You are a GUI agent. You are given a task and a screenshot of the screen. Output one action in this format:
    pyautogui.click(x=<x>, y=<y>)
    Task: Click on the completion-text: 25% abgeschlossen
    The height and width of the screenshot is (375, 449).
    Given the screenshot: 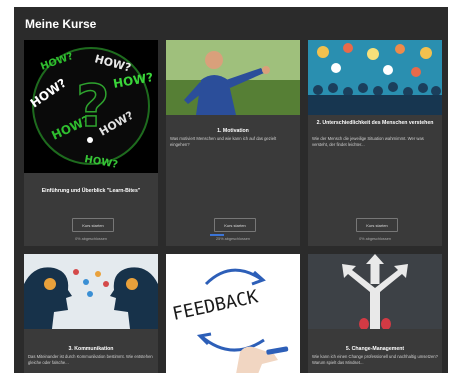 What is the action you would take?
    pyautogui.click(x=233, y=239)
    